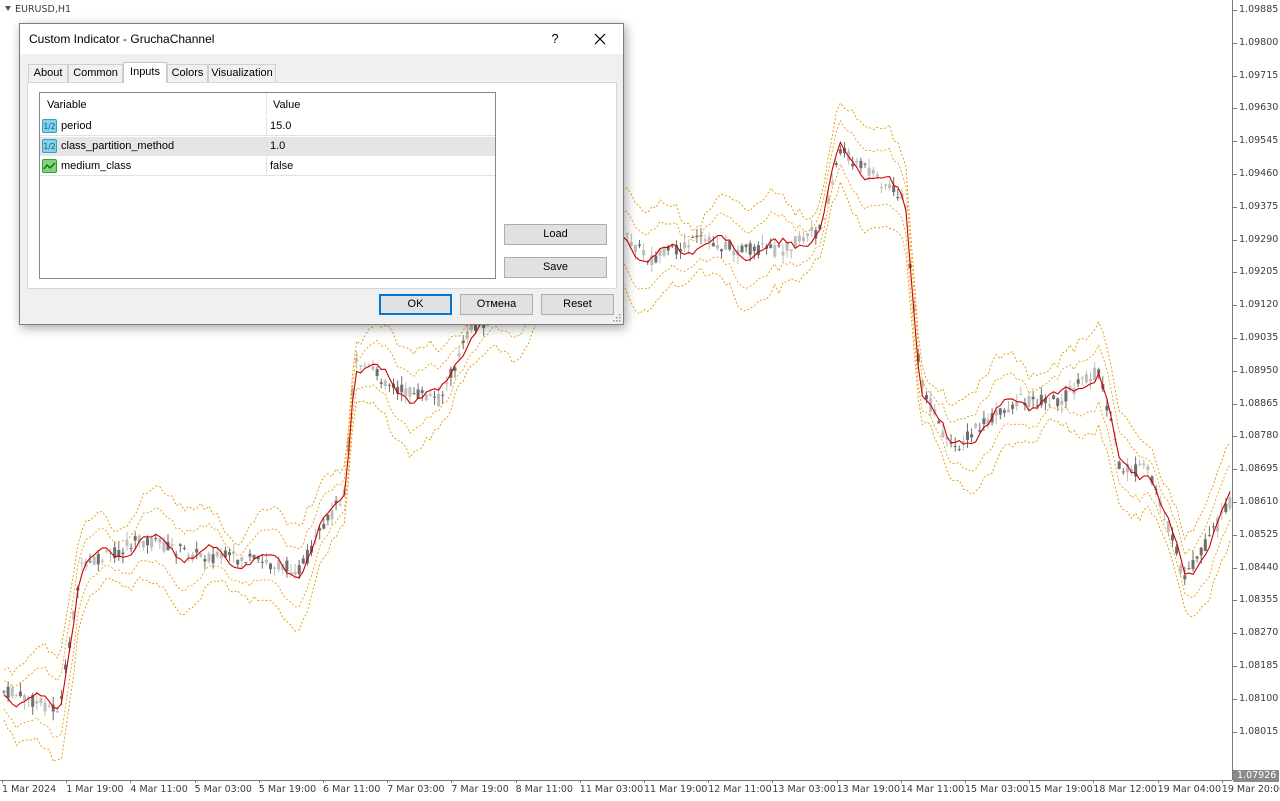 The width and height of the screenshot is (1280, 801). Describe the element at coordinates (267, 166) in the screenshot. I see `input-row-medium-class: medium_class false` at that location.